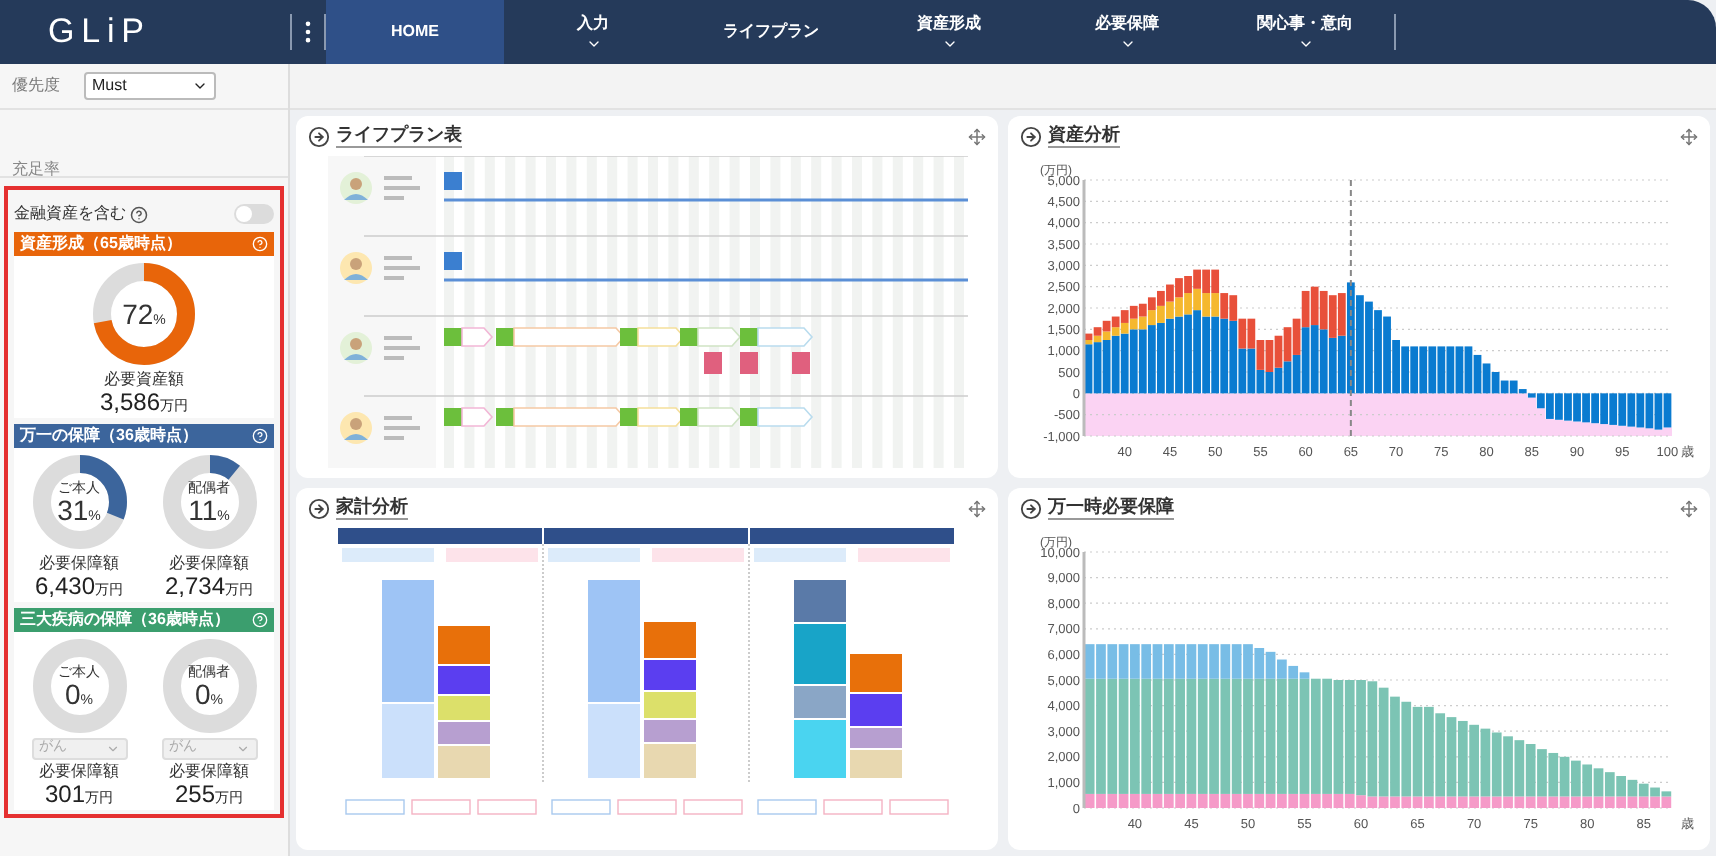  What do you see at coordinates (101, 244) in the screenshot?
I see `card-title: 資産形成（65歳時点）` at bounding box center [101, 244].